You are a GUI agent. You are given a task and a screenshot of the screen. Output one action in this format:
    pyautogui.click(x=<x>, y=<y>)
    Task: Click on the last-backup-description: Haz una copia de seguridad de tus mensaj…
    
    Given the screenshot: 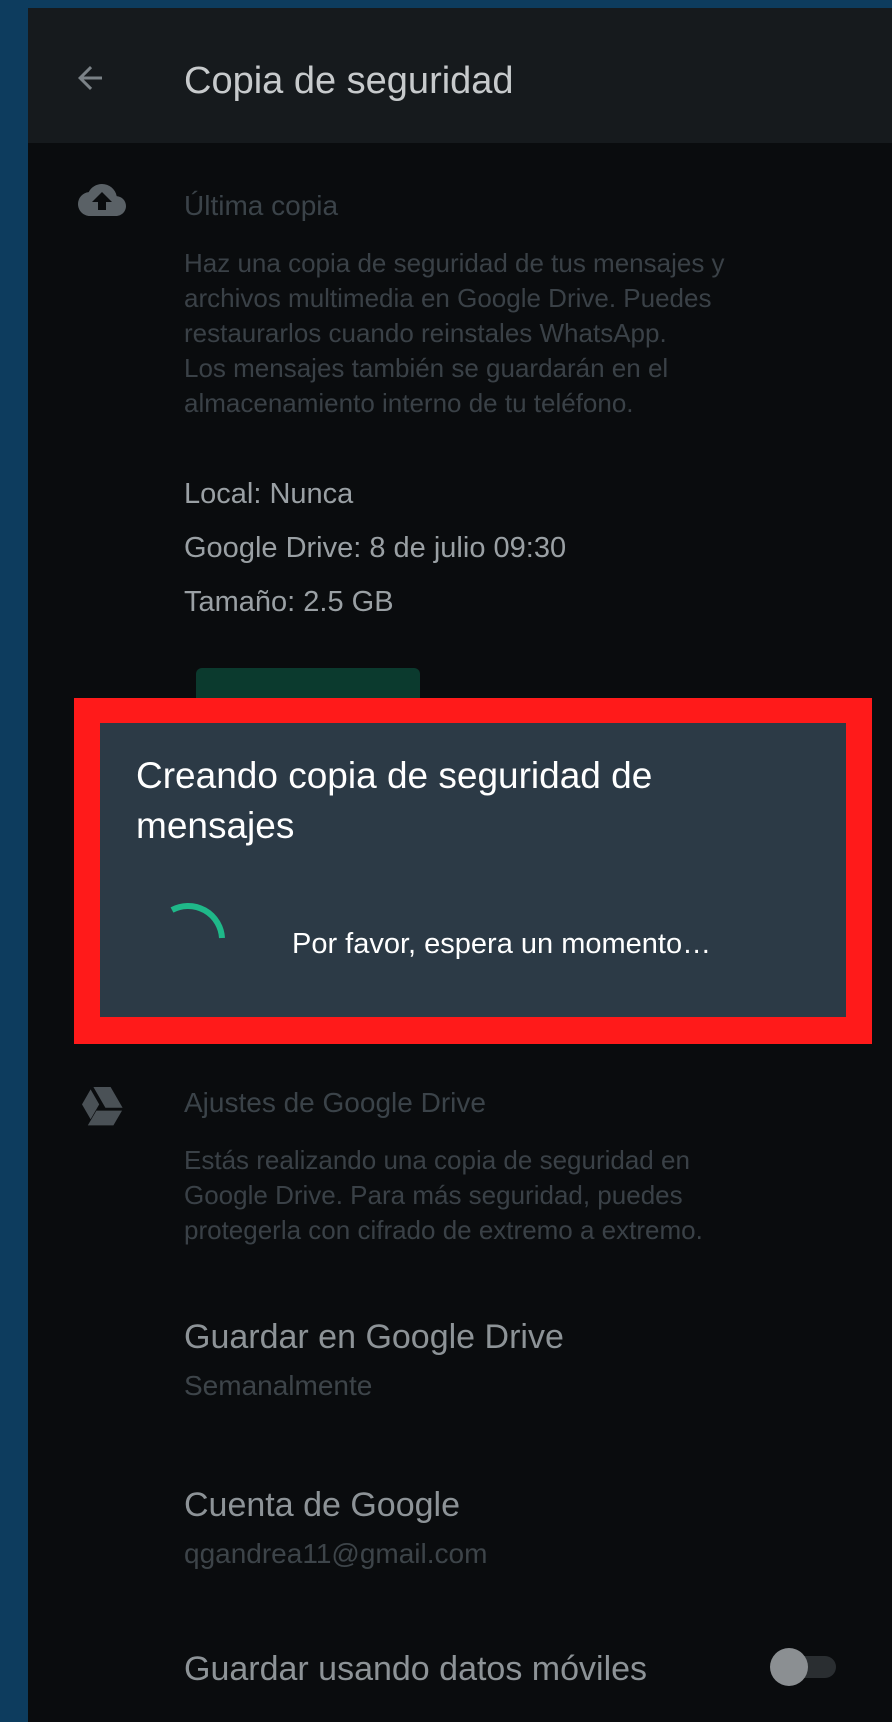 What is the action you would take?
    pyautogui.click(x=514, y=333)
    